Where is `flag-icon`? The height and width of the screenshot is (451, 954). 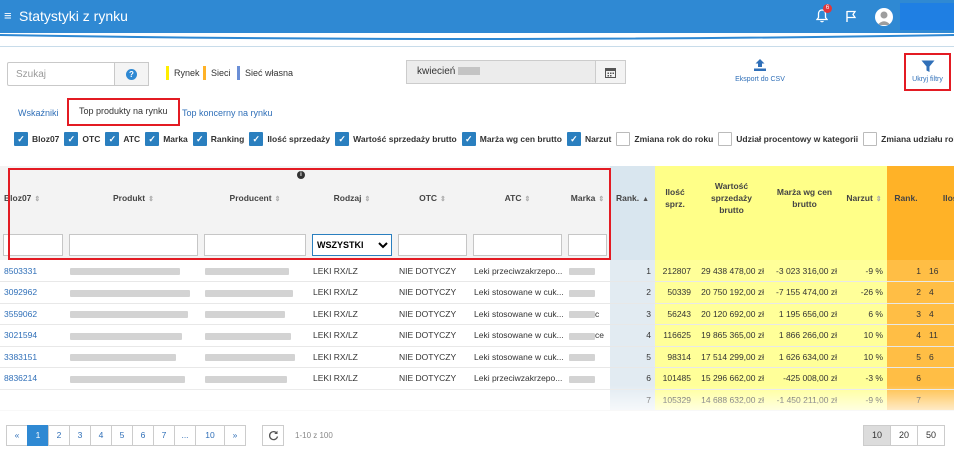 flag-icon is located at coordinates (851, 16).